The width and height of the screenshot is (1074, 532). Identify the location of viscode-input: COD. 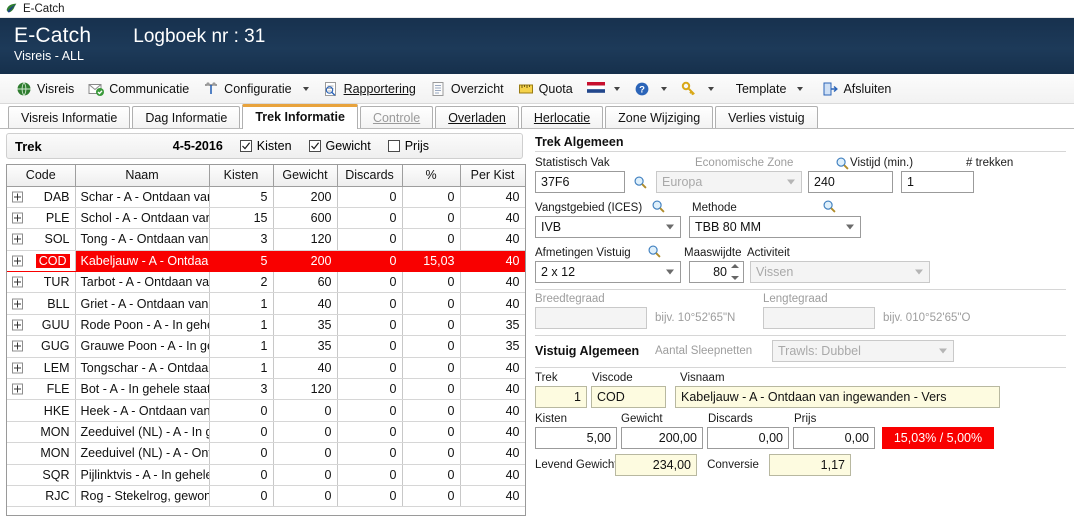
(628, 397).